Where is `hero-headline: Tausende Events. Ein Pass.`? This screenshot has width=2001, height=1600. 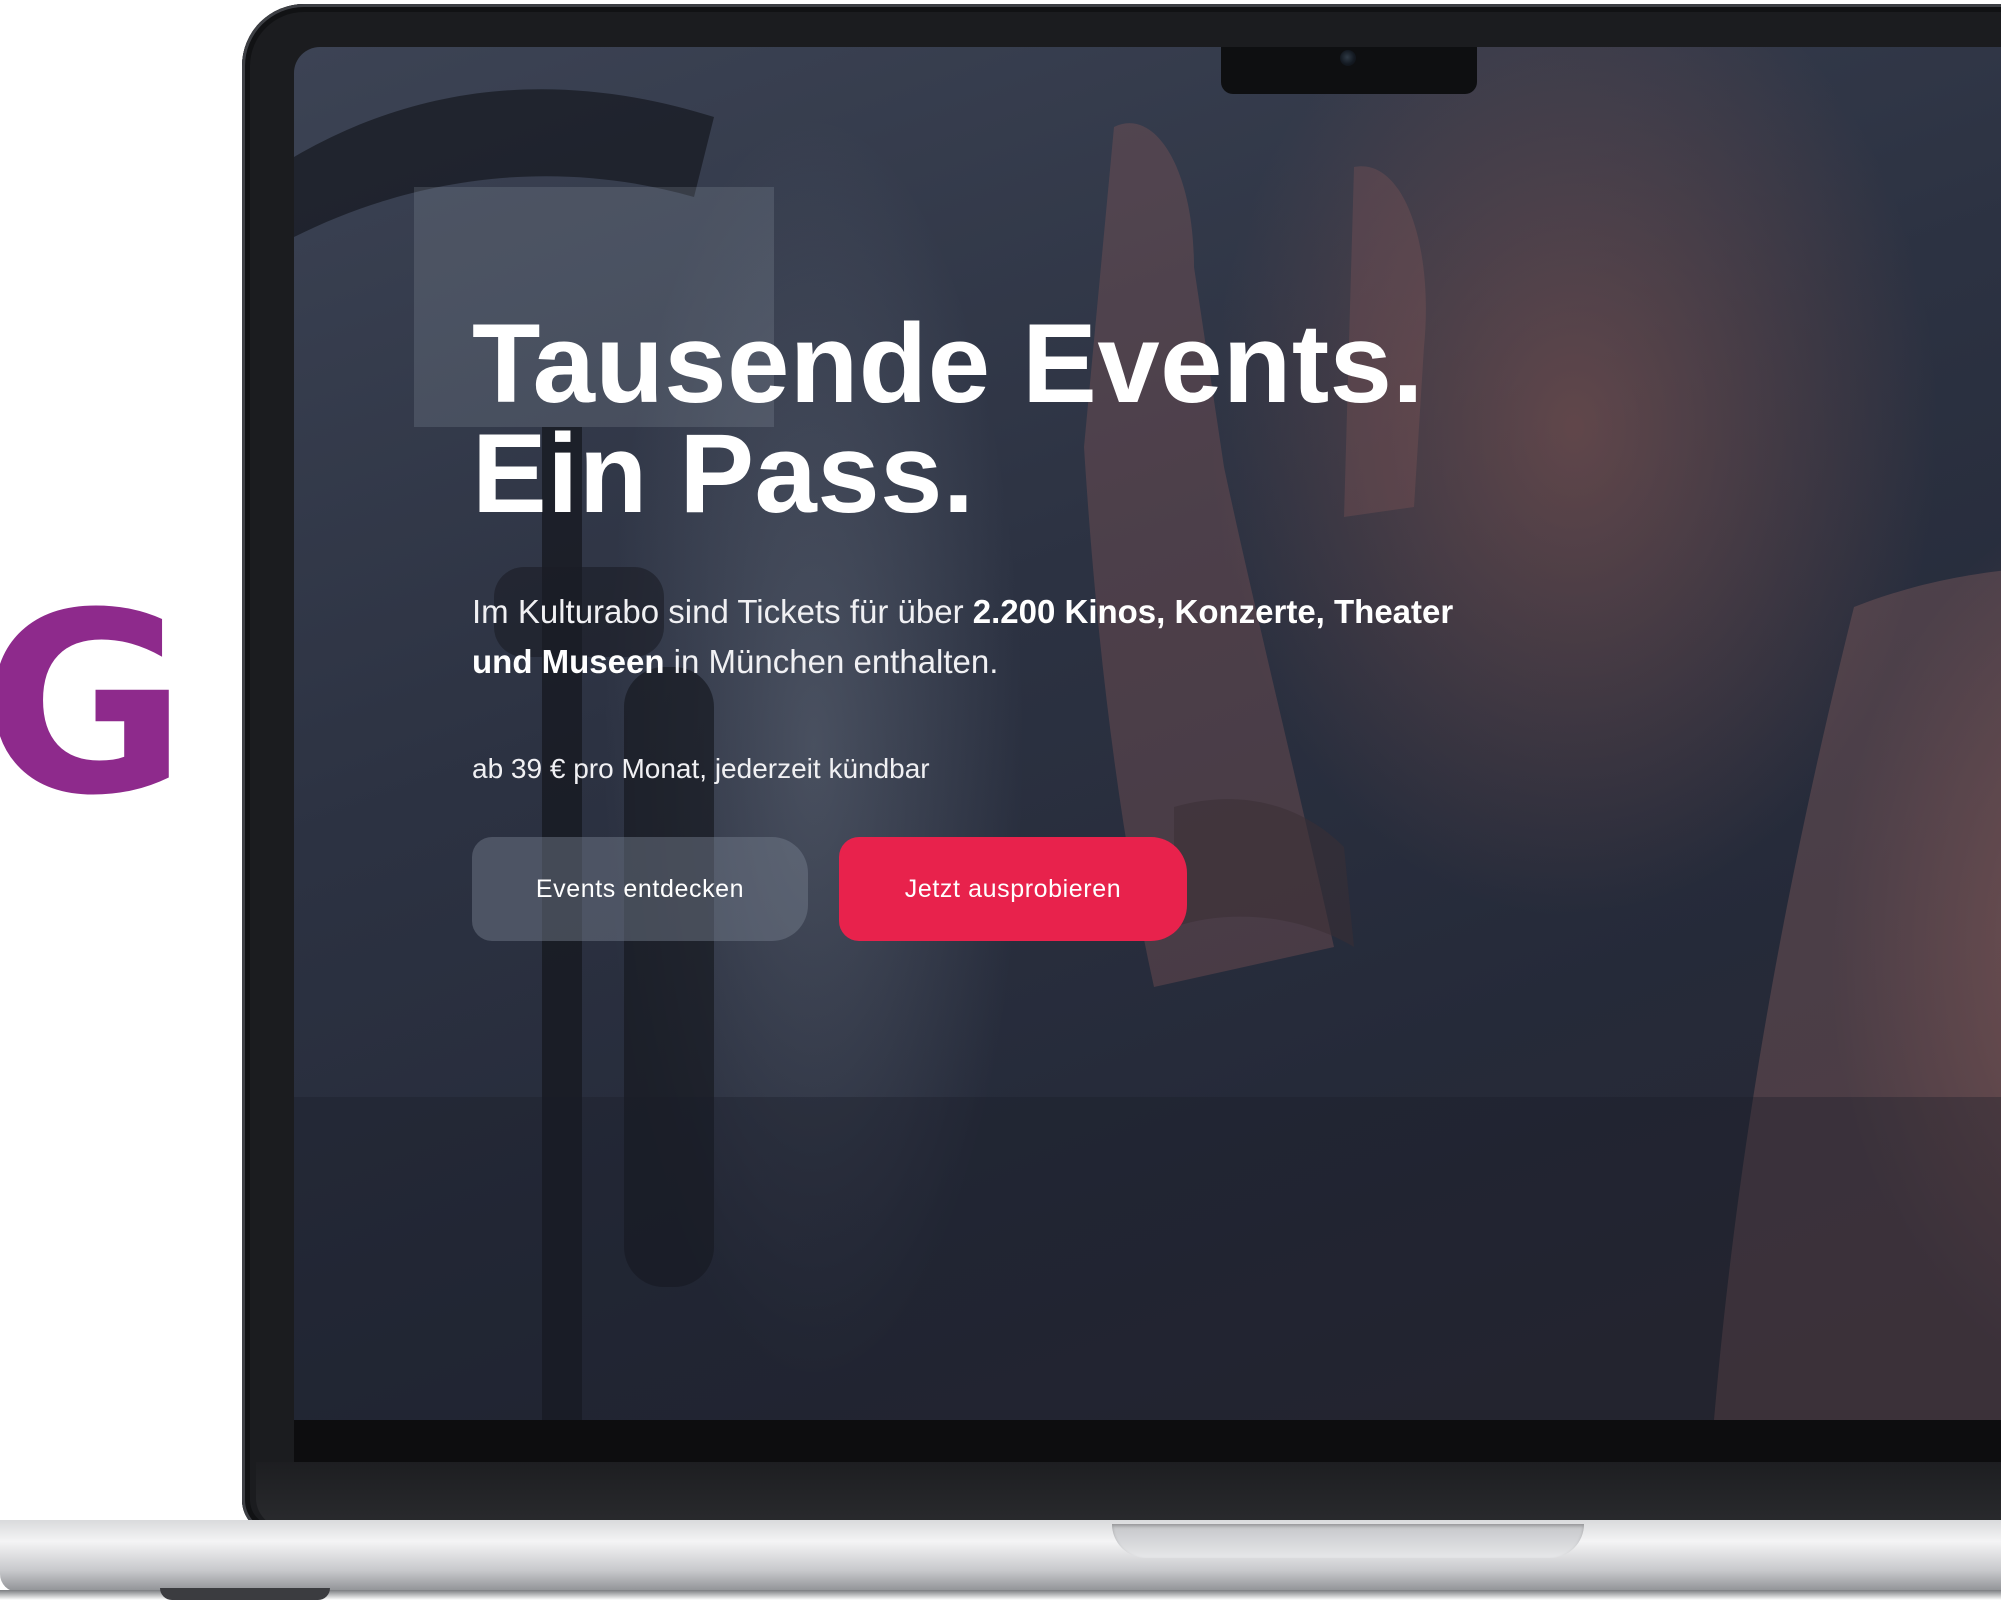 hero-headline: Tausende Events. Ein Pass. is located at coordinates (1072, 418).